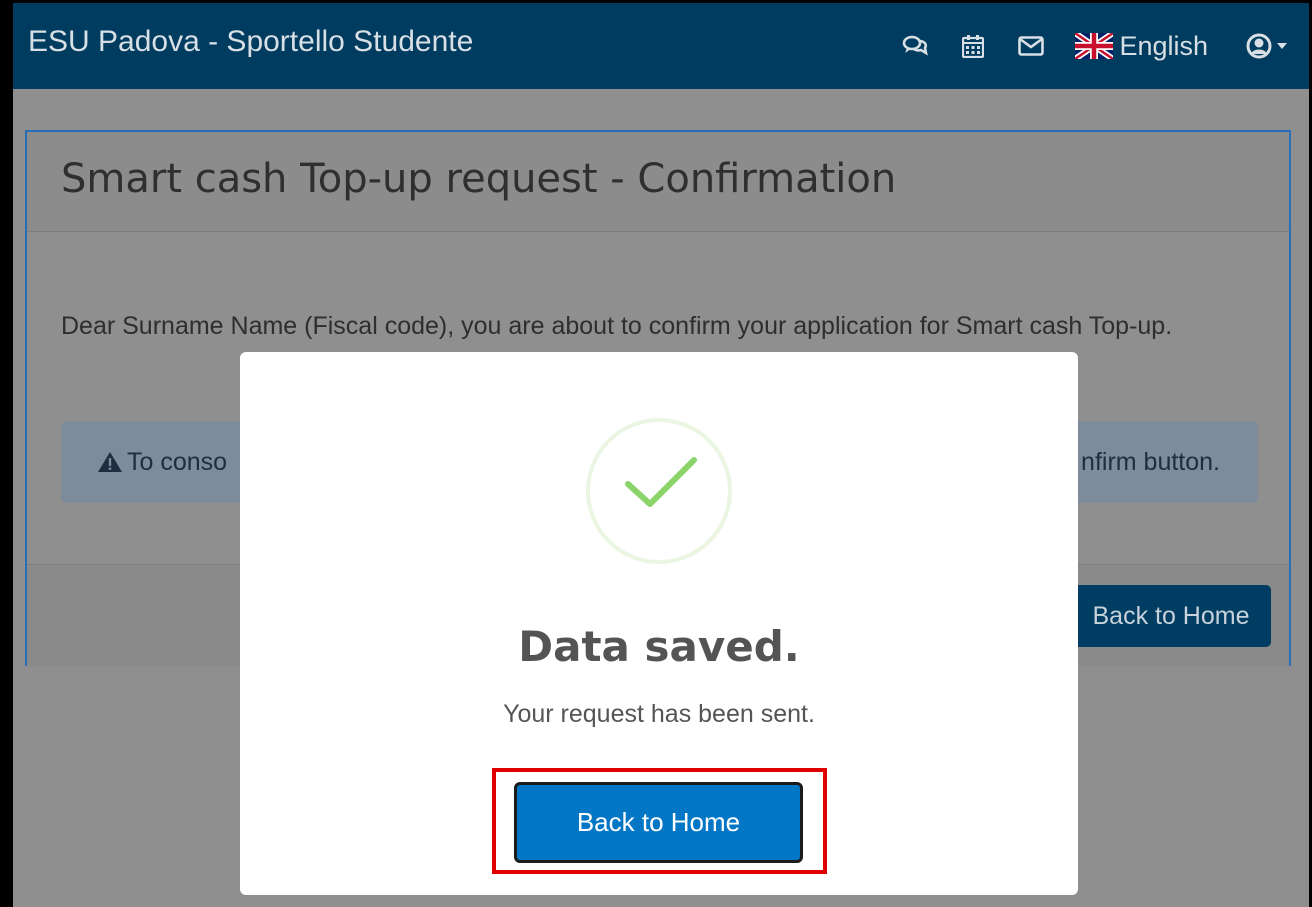  I want to click on chat-icon, so click(915, 46).